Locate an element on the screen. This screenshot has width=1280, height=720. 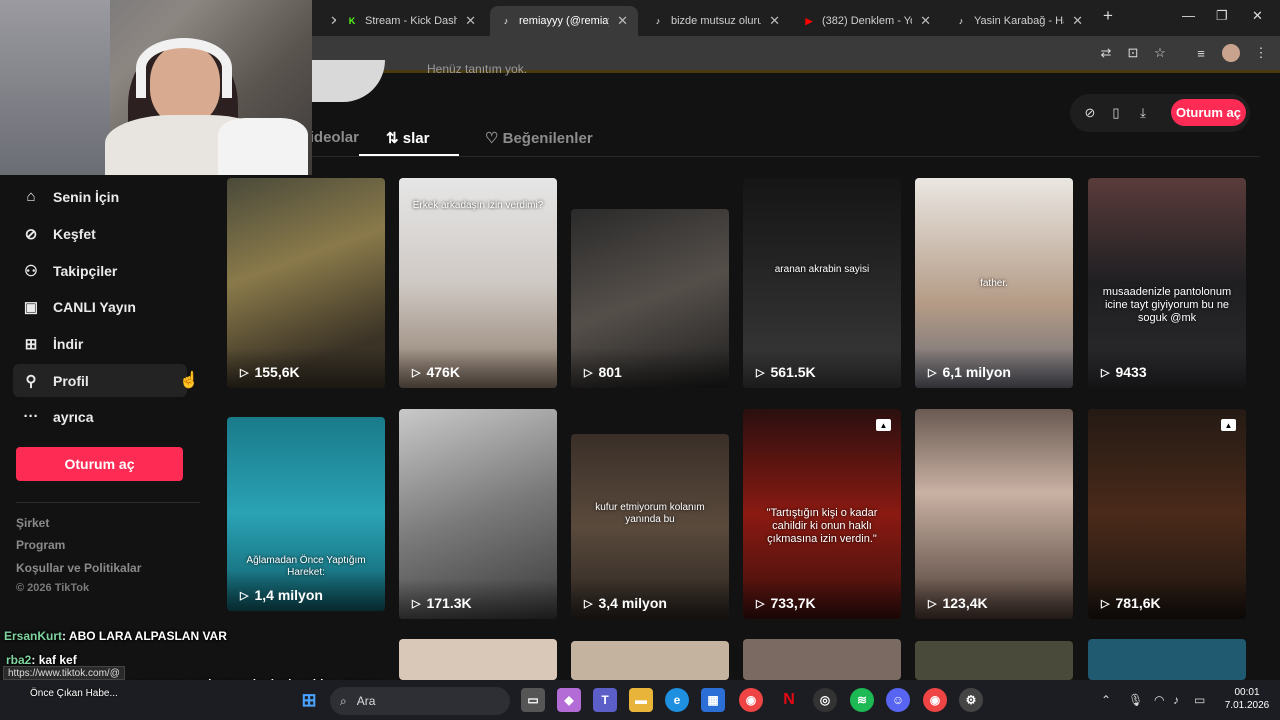
taskbar-search: ⌕ Ara is located at coordinates (420, 701).